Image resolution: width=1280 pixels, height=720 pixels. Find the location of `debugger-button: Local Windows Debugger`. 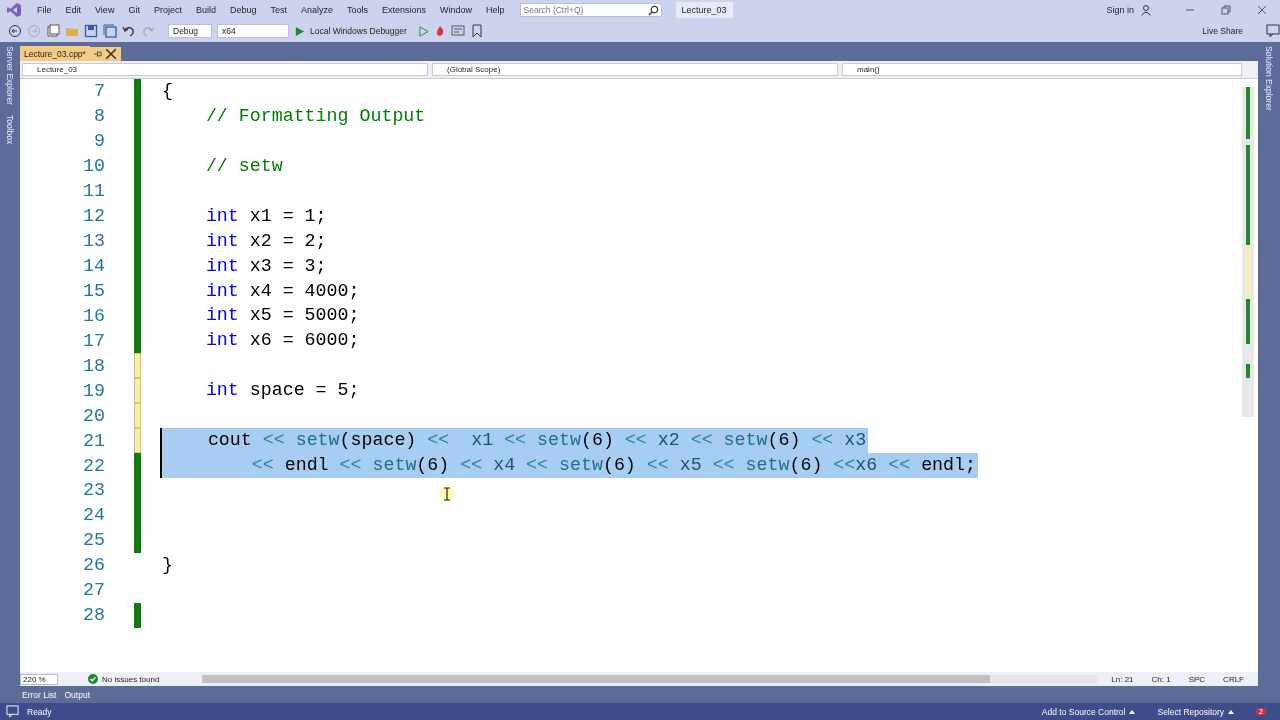

debugger-button: Local Windows Debugger is located at coordinates (358, 31).